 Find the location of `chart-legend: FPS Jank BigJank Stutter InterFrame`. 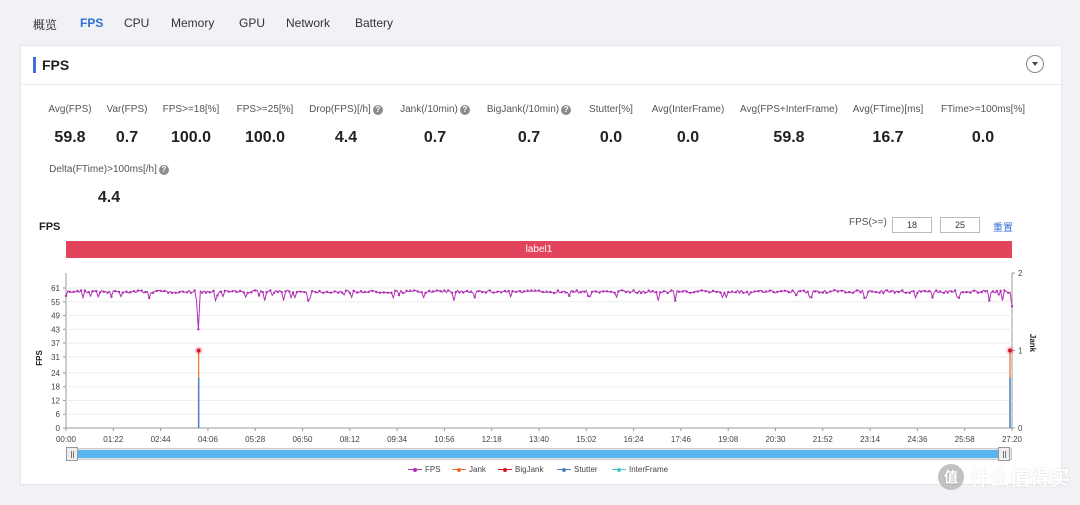

chart-legend: FPS Jank BigJank Stutter InterFrame is located at coordinates (540, 471).